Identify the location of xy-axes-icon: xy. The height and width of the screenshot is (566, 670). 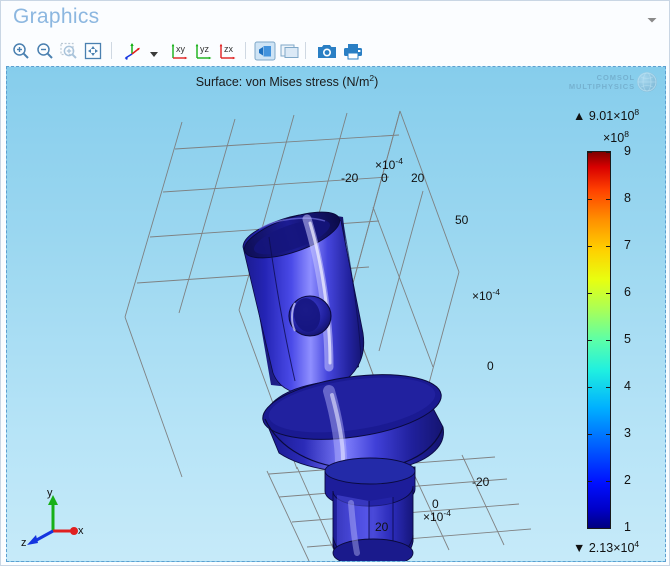
(179, 51).